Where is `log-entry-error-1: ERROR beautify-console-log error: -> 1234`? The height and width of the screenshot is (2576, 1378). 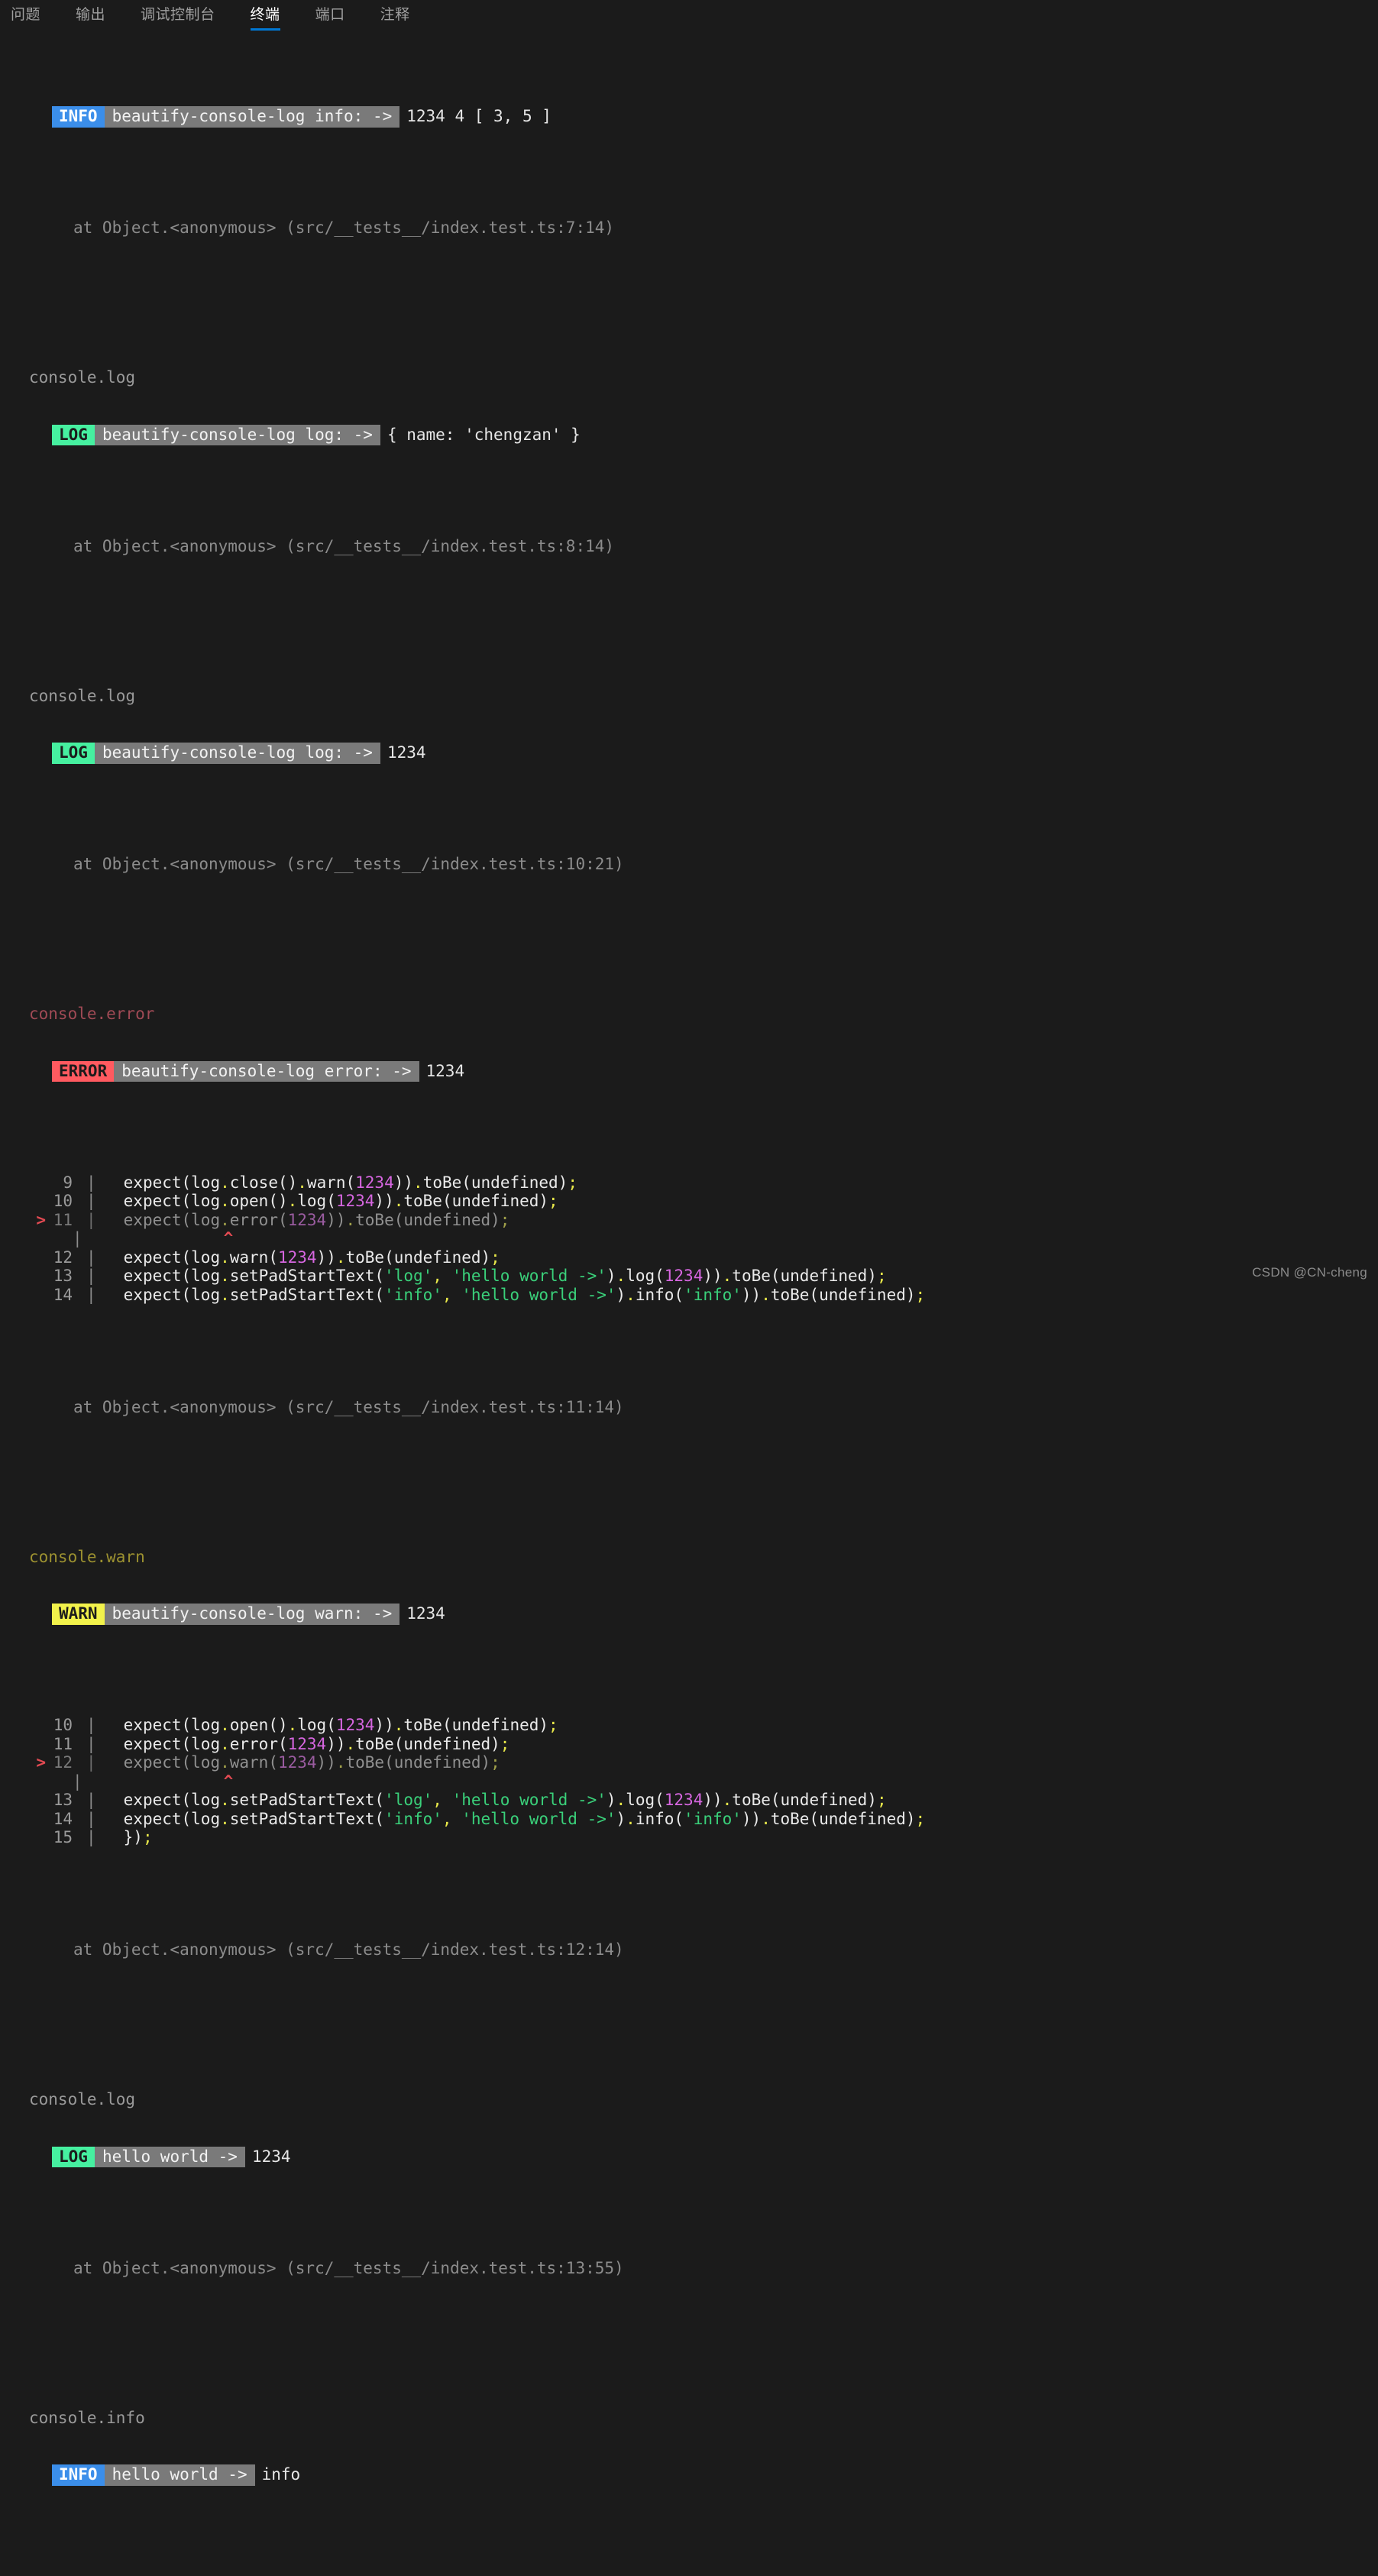
log-entry-error-1: ERROR beautify-console-log error: -> 1234 is located at coordinates (689, 1071).